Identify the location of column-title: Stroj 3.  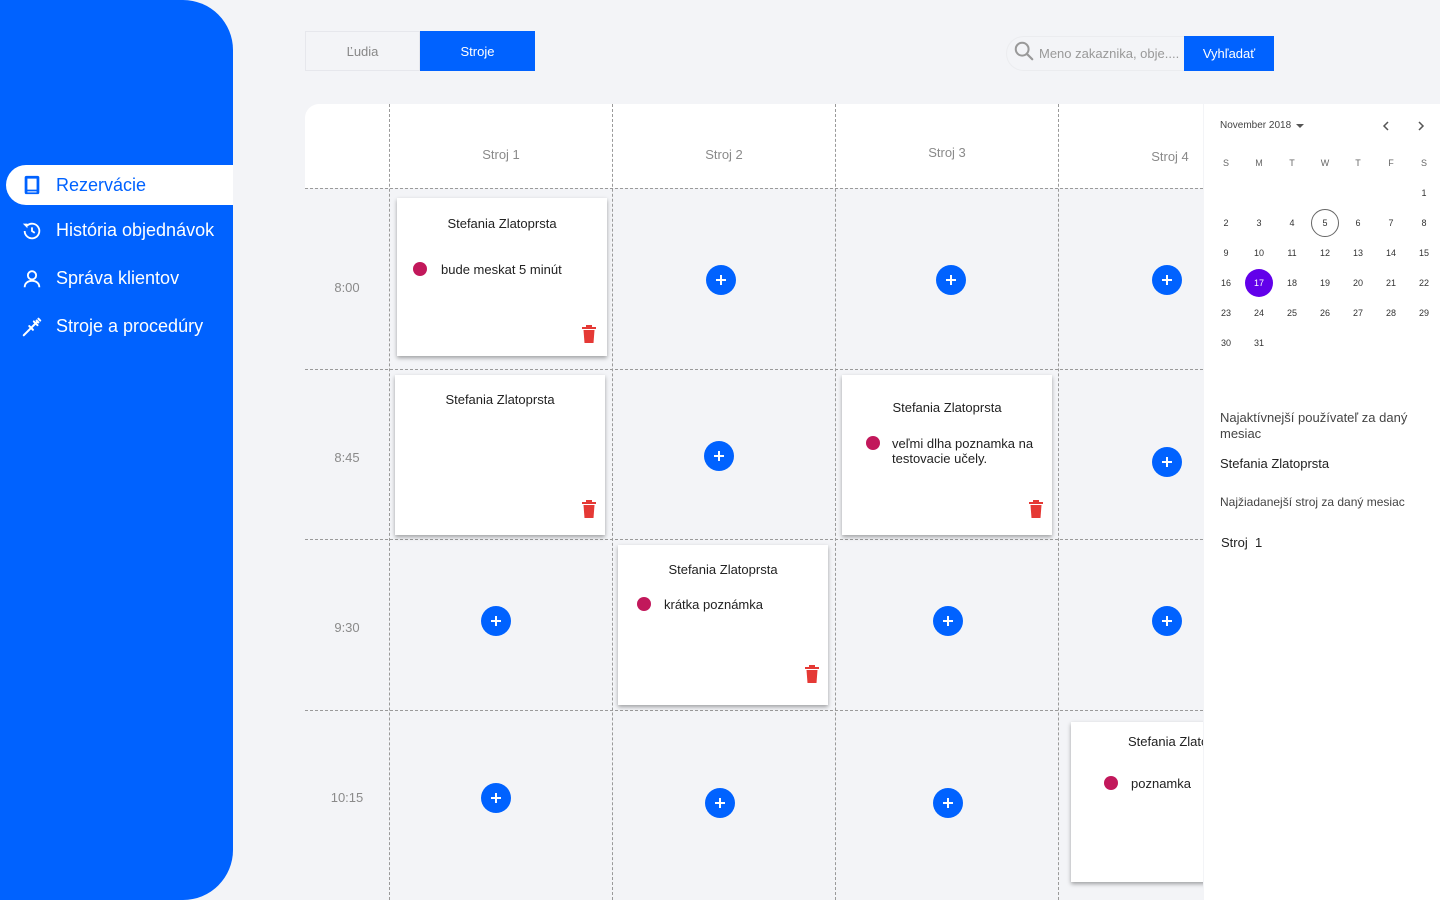
(947, 152).